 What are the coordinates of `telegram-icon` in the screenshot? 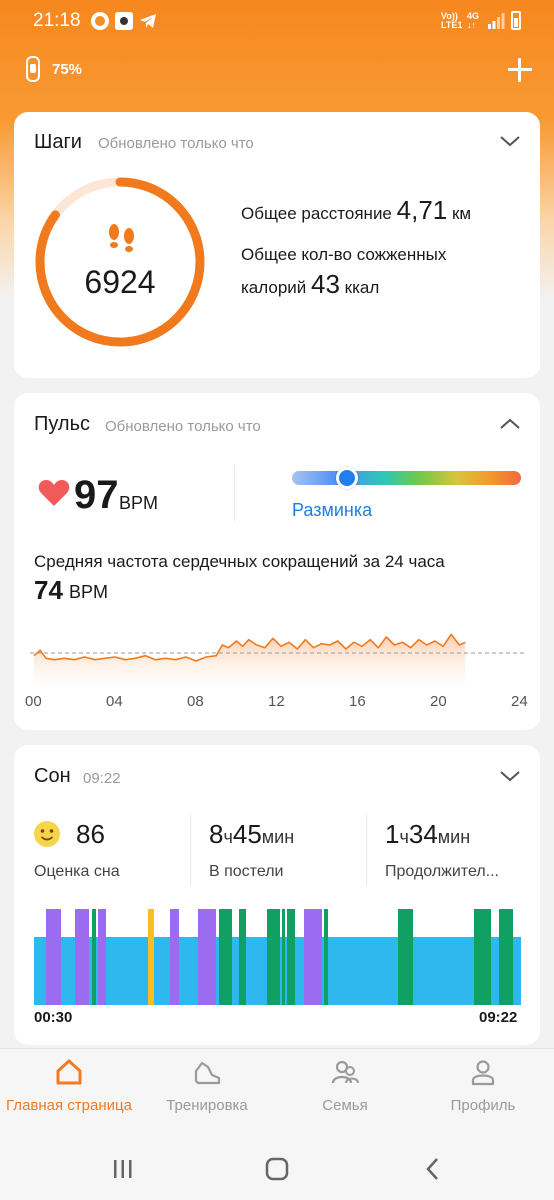 It's located at (148, 21).